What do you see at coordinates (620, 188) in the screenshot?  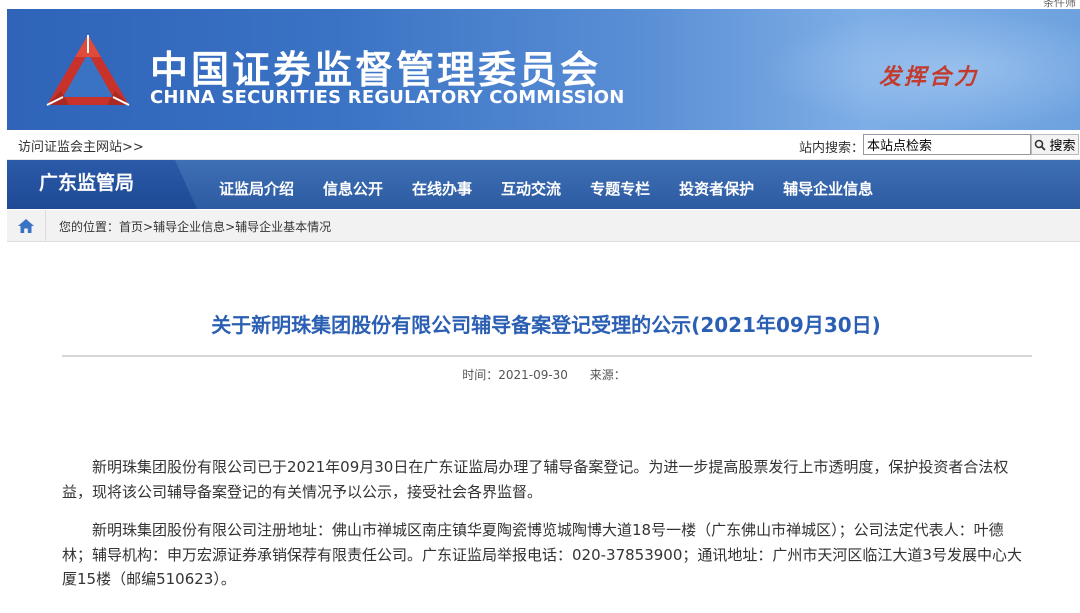 I see `nav-item-special-topics: 专题专栏` at bounding box center [620, 188].